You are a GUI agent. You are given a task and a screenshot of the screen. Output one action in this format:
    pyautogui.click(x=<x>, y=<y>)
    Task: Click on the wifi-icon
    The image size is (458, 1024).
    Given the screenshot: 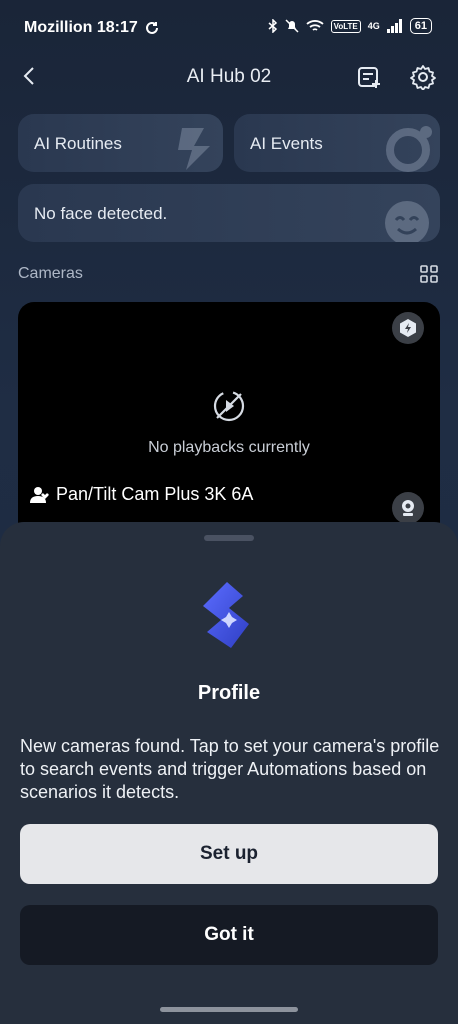 What is the action you would take?
    pyautogui.click(x=314, y=25)
    